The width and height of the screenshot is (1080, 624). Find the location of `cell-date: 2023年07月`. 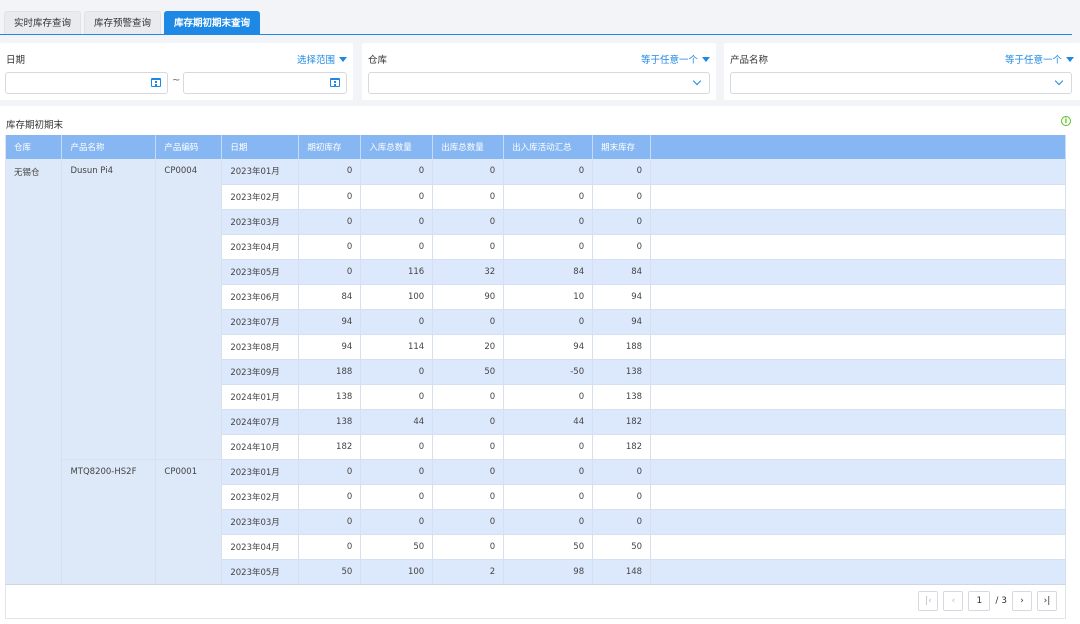

cell-date: 2023年07月 is located at coordinates (260, 322).